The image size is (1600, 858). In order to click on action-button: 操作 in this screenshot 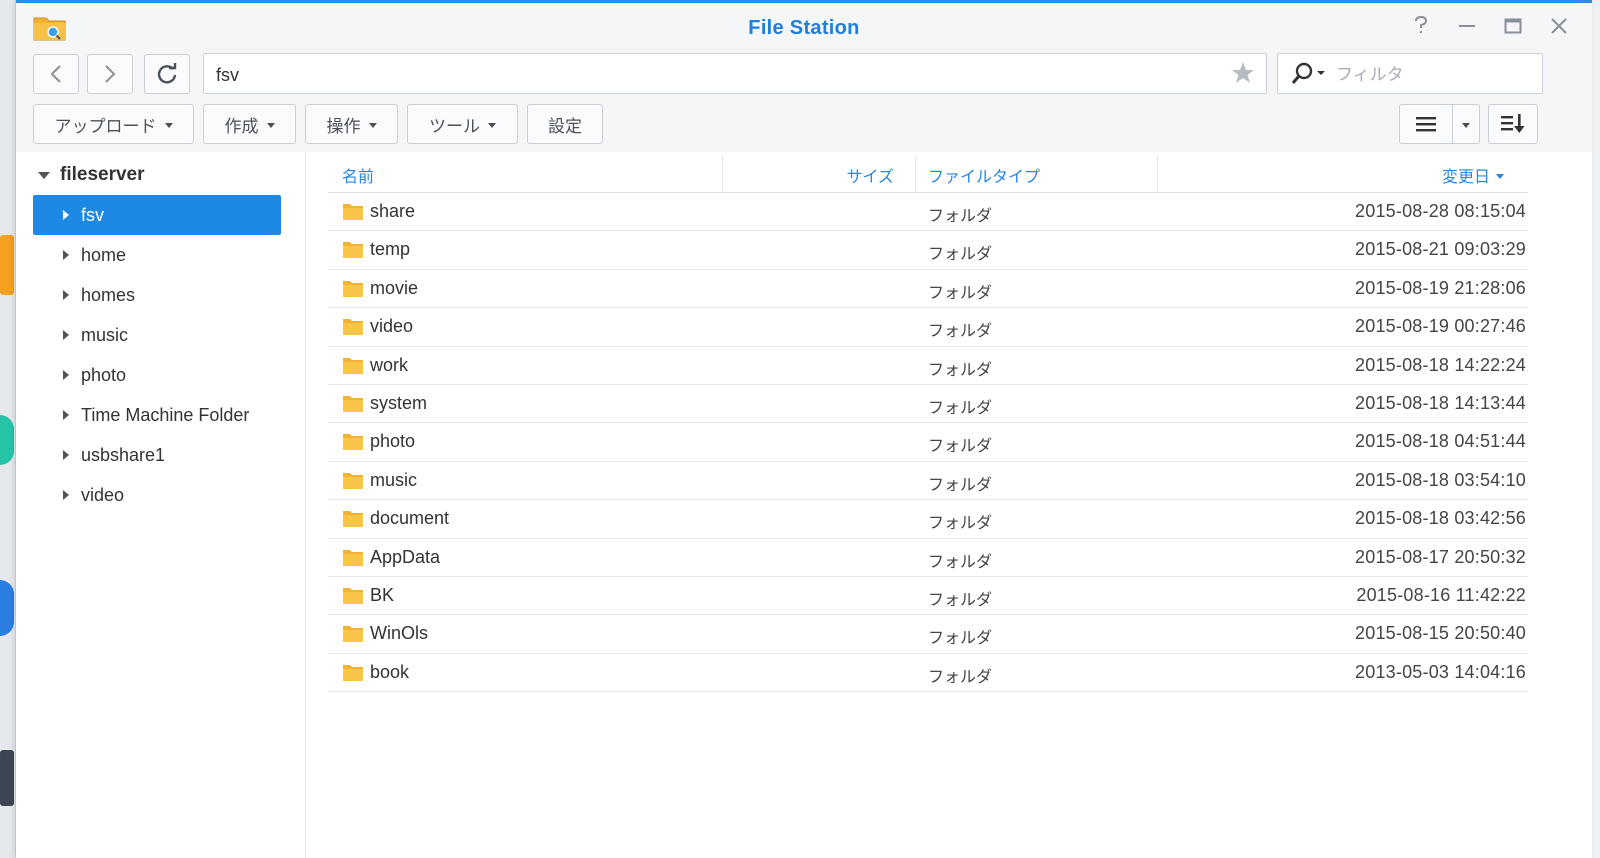, I will do `click(351, 124)`.